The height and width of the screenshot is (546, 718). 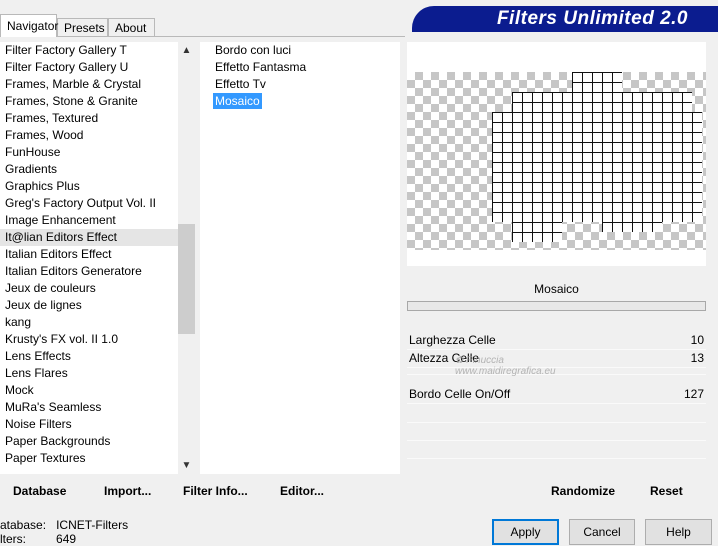 What do you see at coordinates (697, 358) in the screenshot?
I see `param-value: 13` at bounding box center [697, 358].